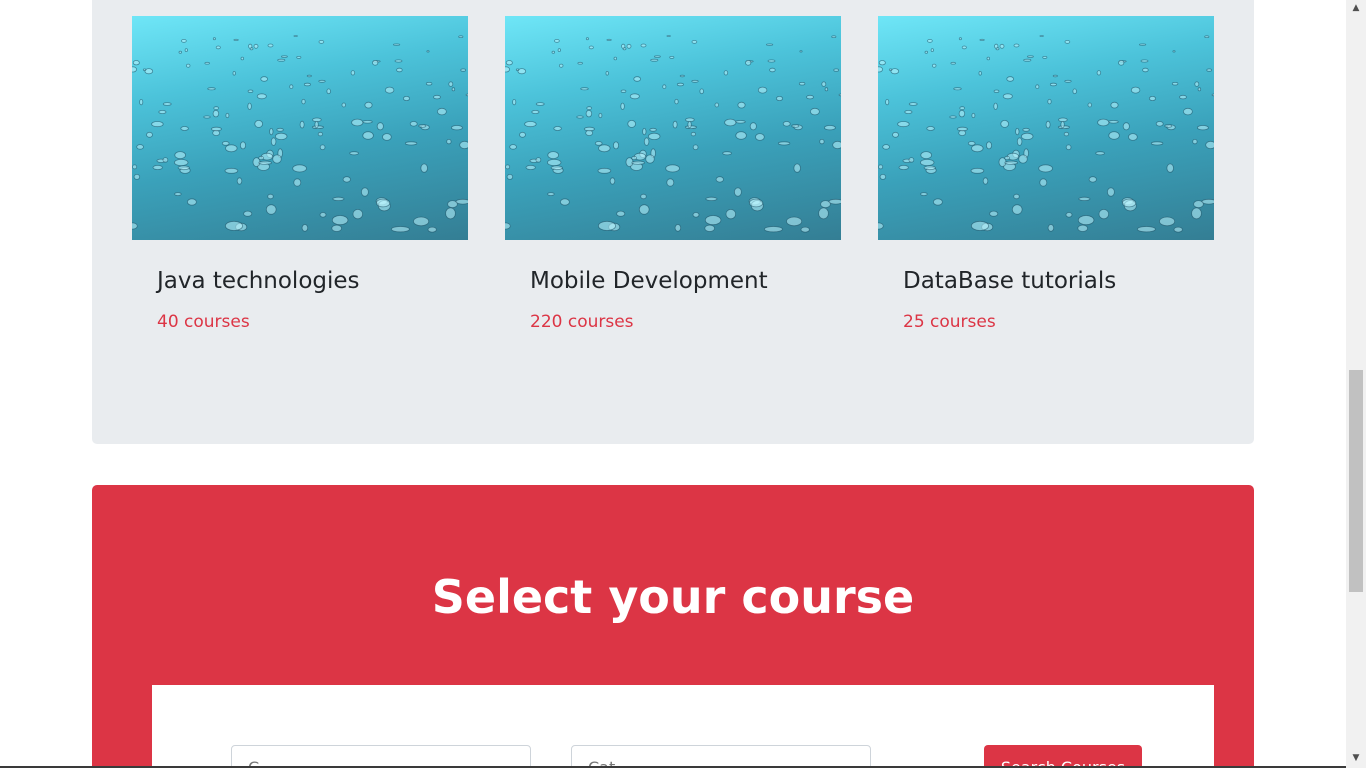  I want to click on scroll-down-arrow-icon: ▼, so click(1356, 758).